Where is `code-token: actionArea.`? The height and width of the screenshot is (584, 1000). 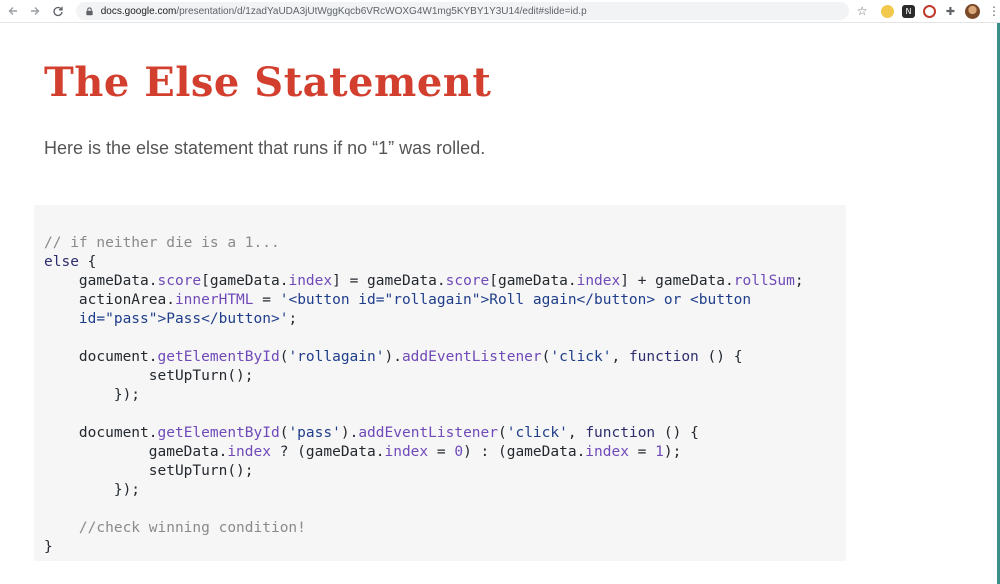
code-token: actionArea. is located at coordinates (109, 300).